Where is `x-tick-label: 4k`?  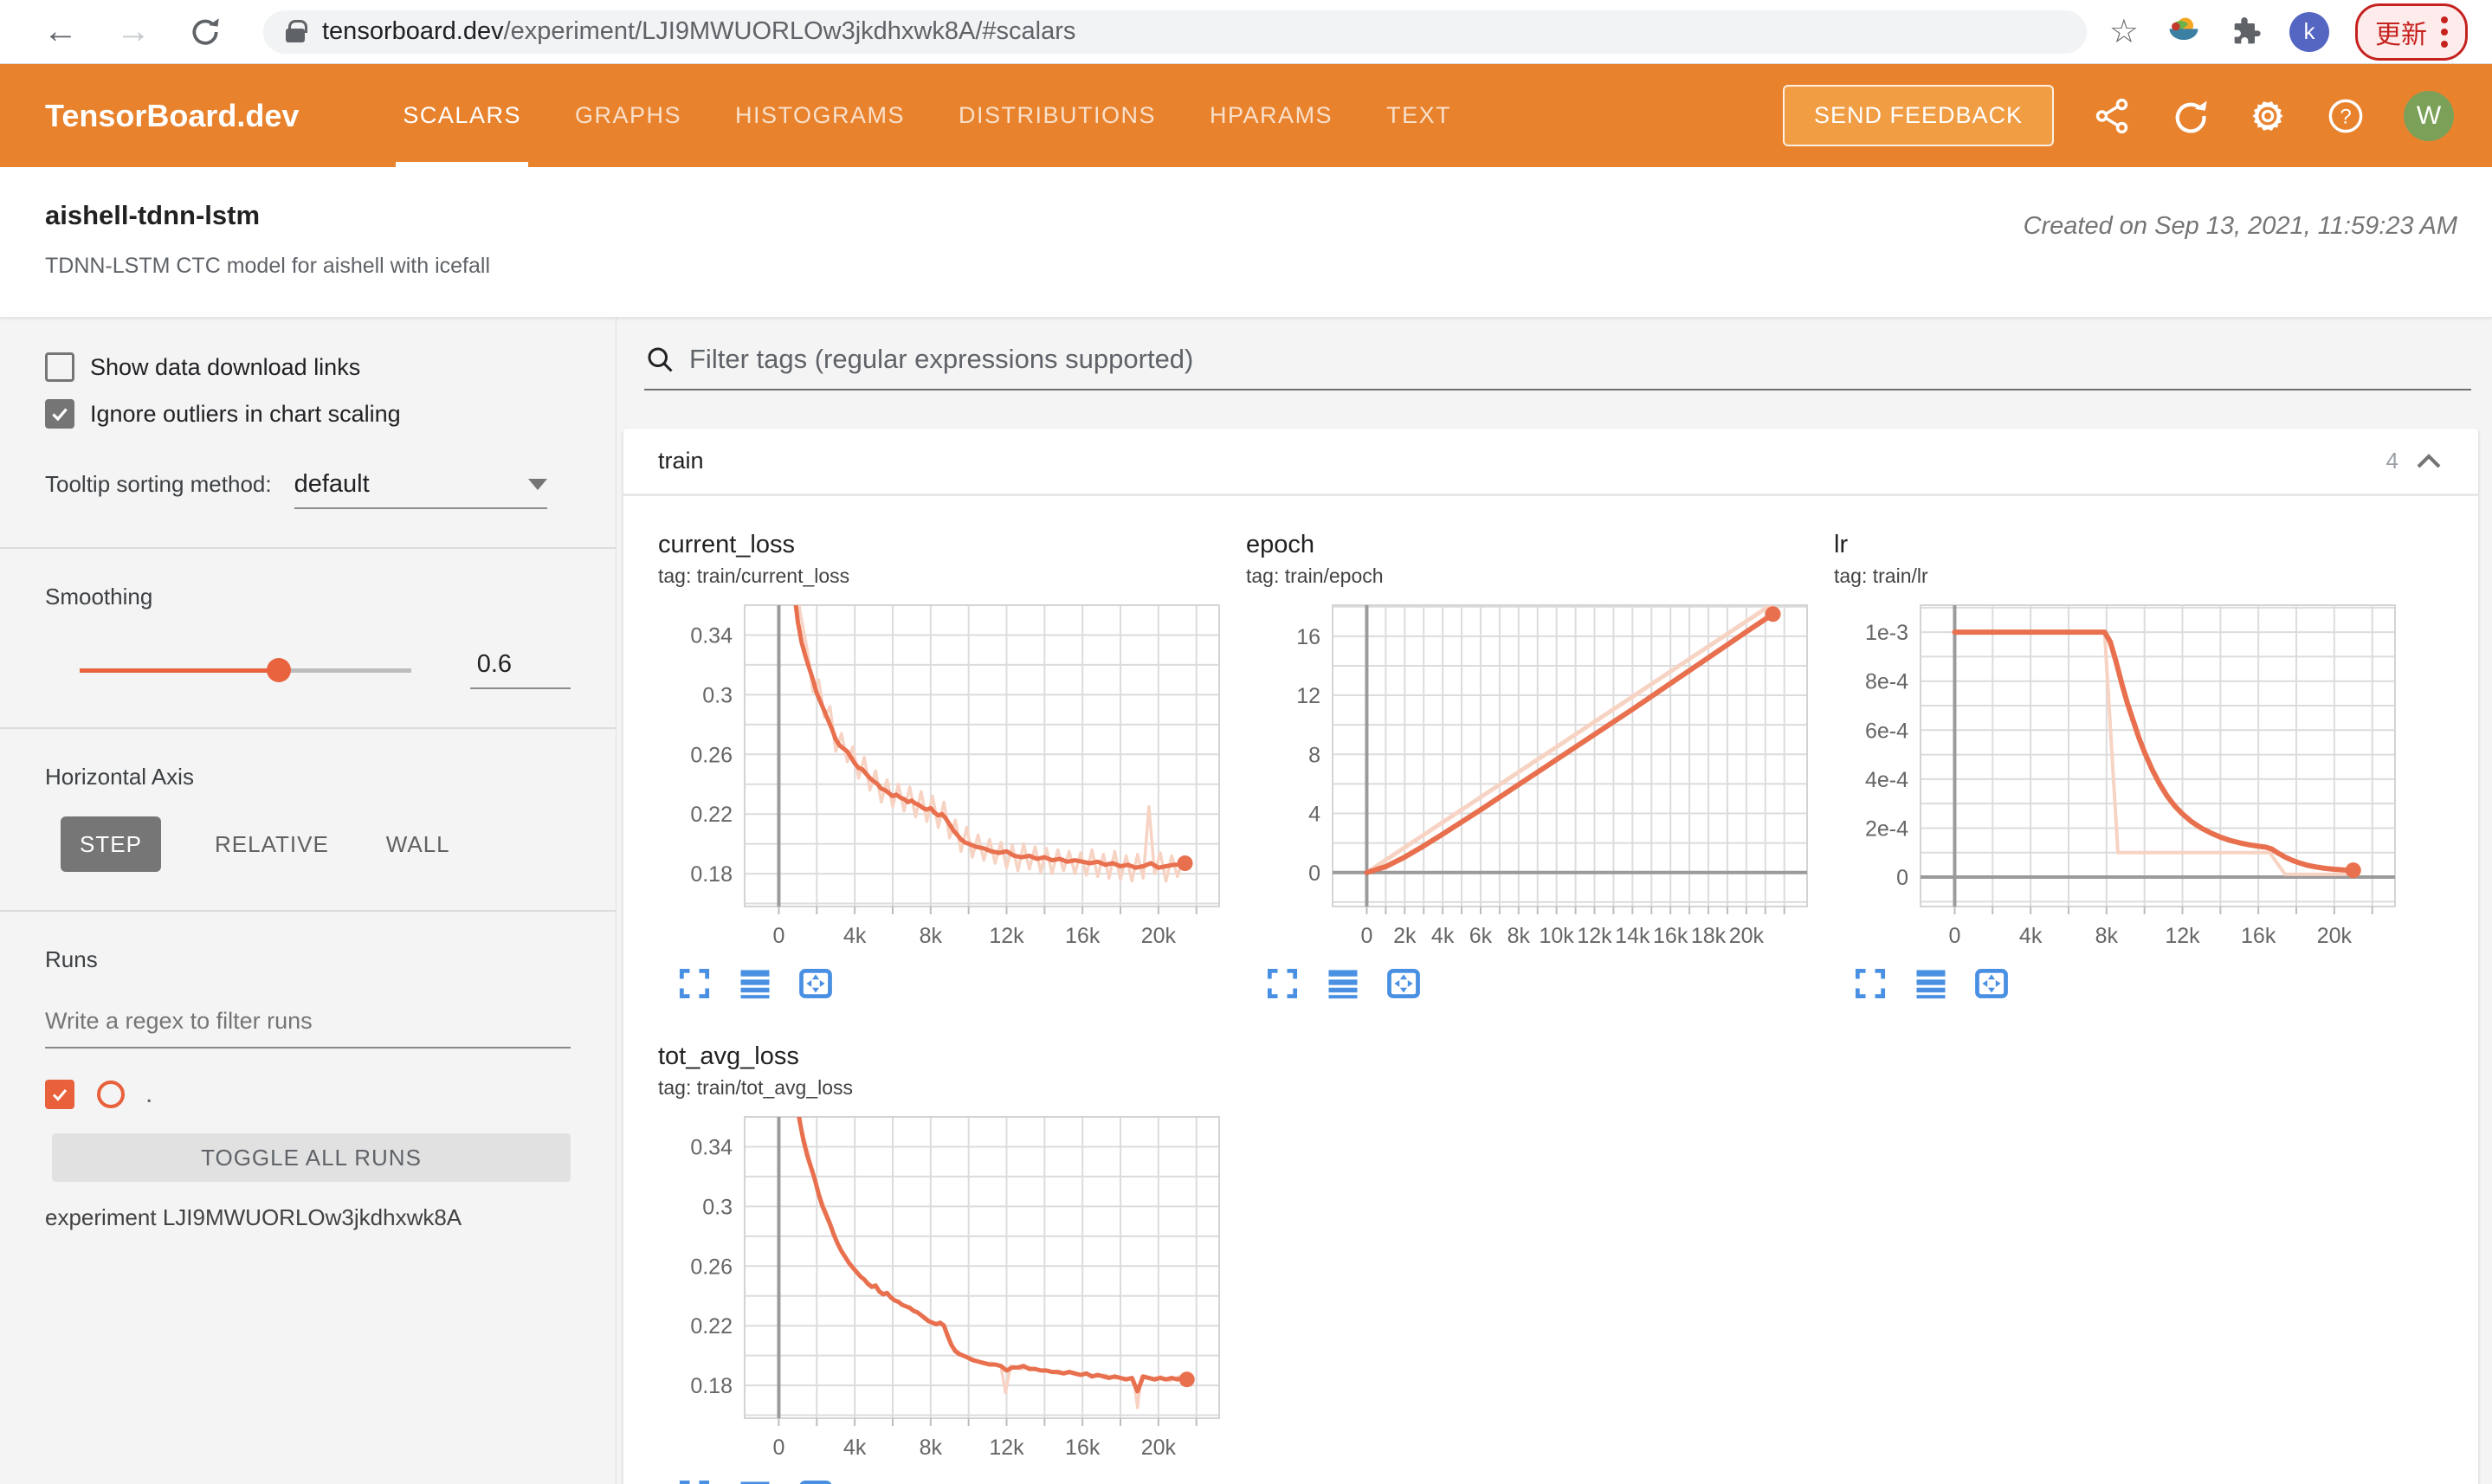 x-tick-label: 4k is located at coordinates (2031, 935).